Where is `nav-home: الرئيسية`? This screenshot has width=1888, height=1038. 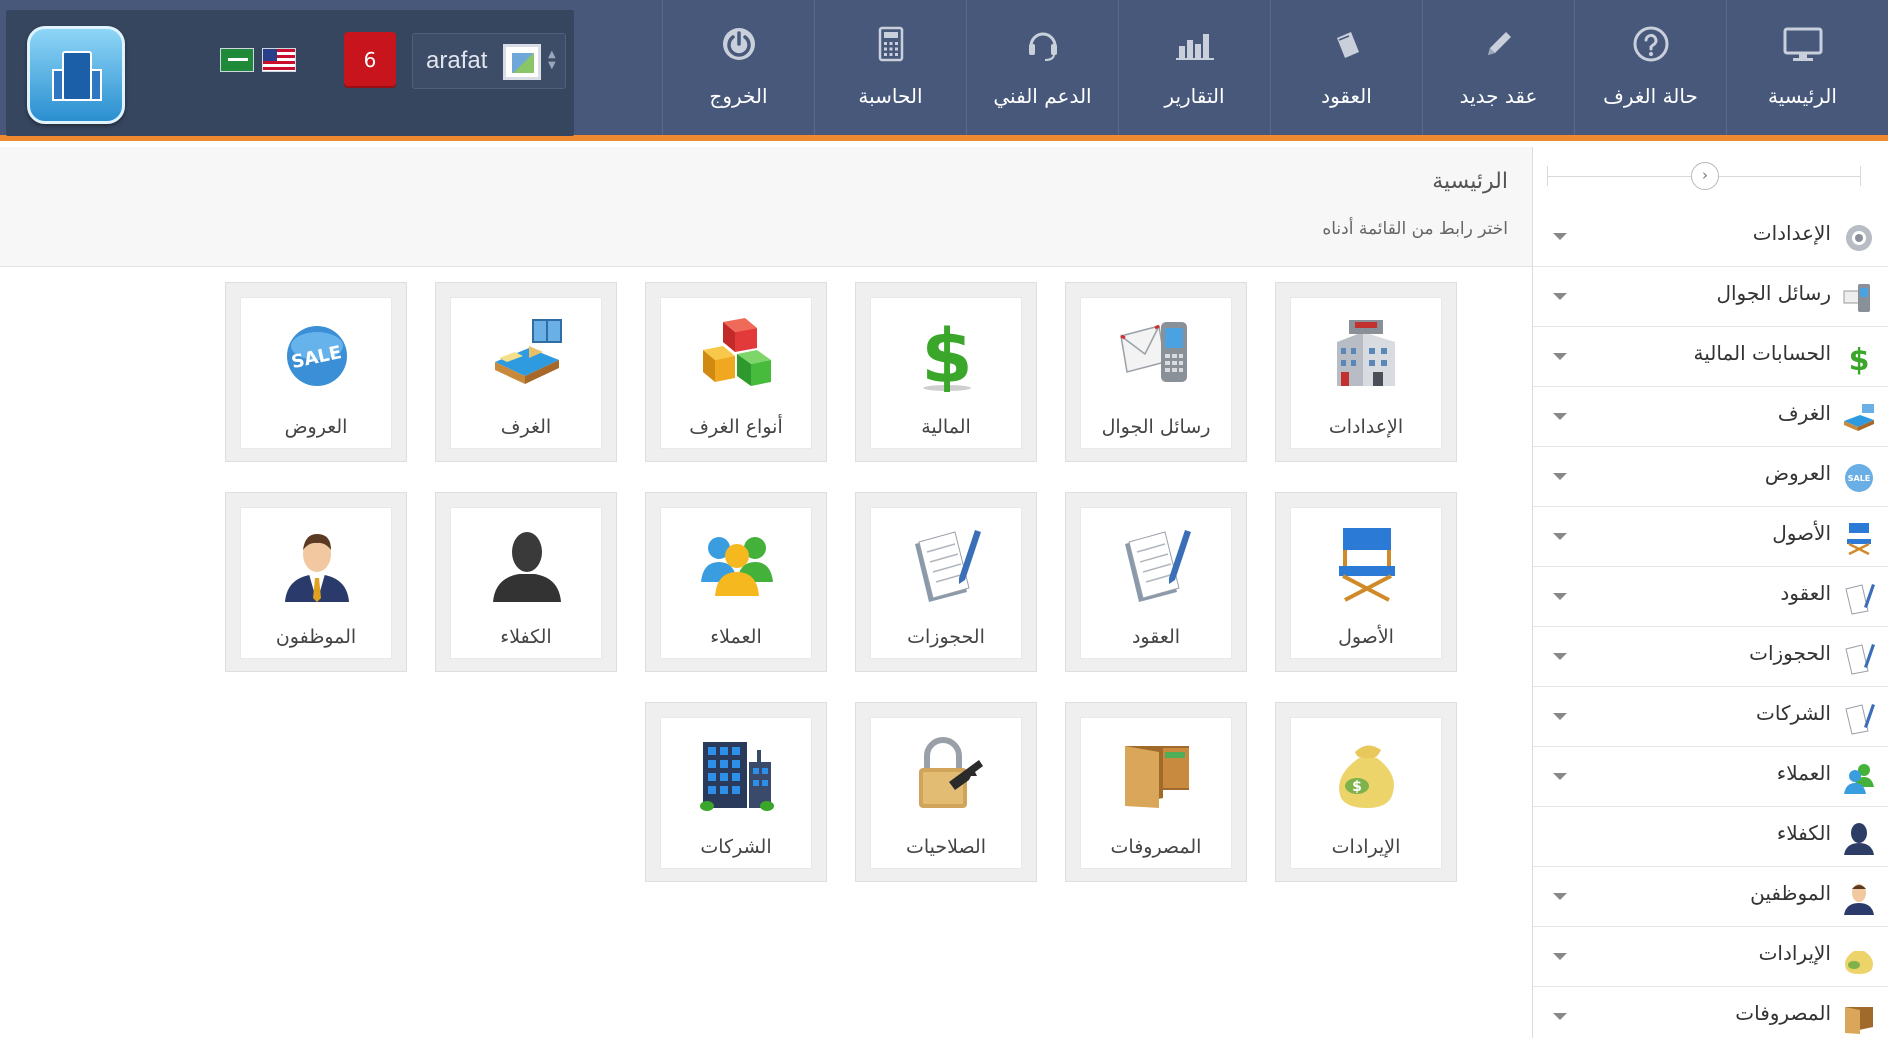
nav-home: الرئيسية is located at coordinates (1802, 67).